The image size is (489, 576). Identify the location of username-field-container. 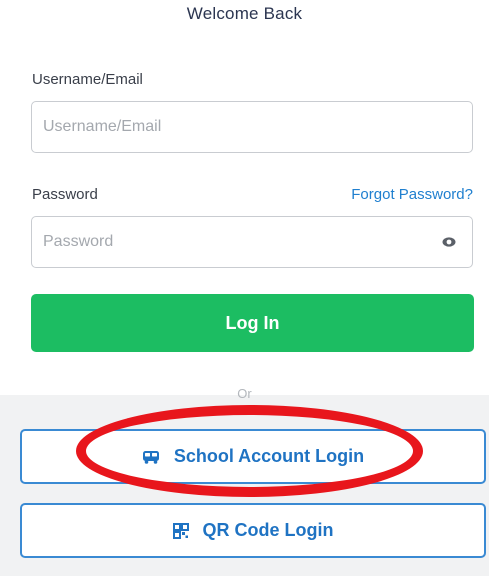
(252, 127).